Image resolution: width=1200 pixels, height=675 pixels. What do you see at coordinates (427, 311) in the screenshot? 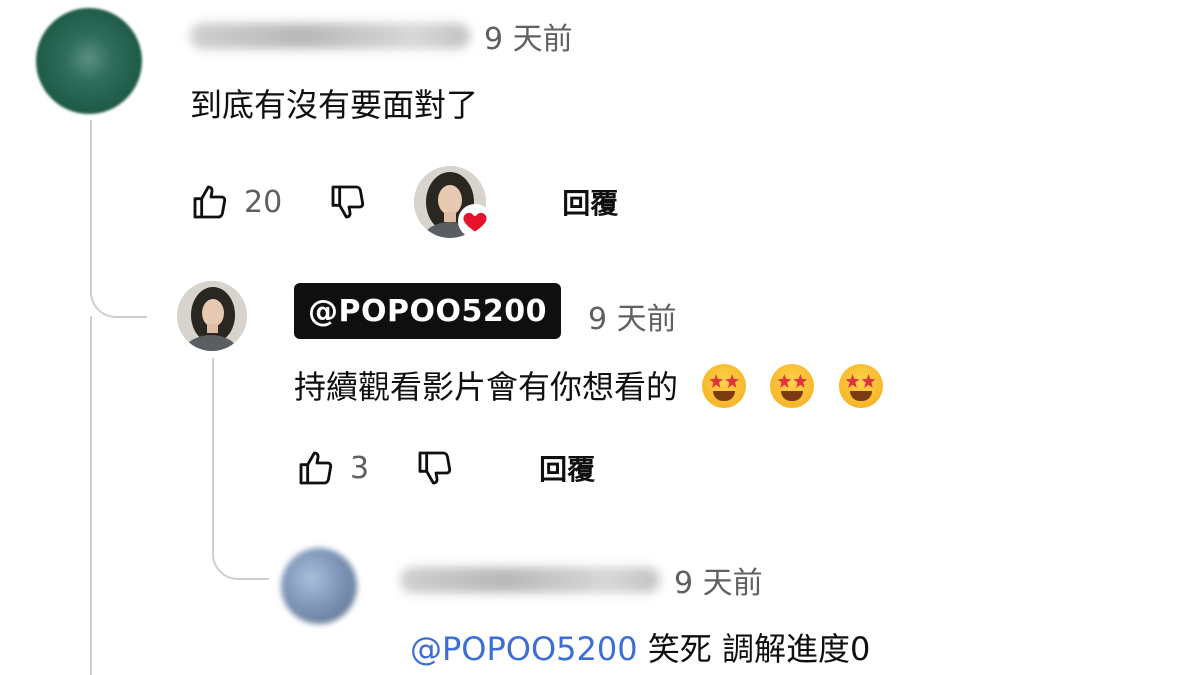
I see `author-chip: @POPOO5200` at bounding box center [427, 311].